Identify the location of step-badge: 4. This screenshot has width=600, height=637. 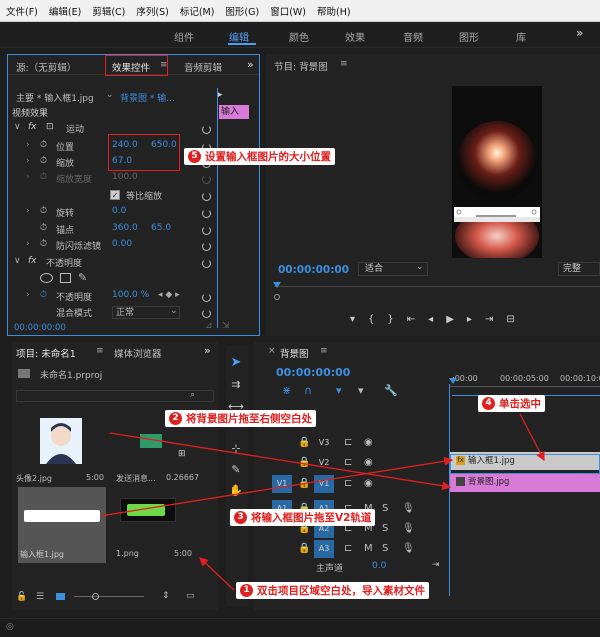
(488, 403).